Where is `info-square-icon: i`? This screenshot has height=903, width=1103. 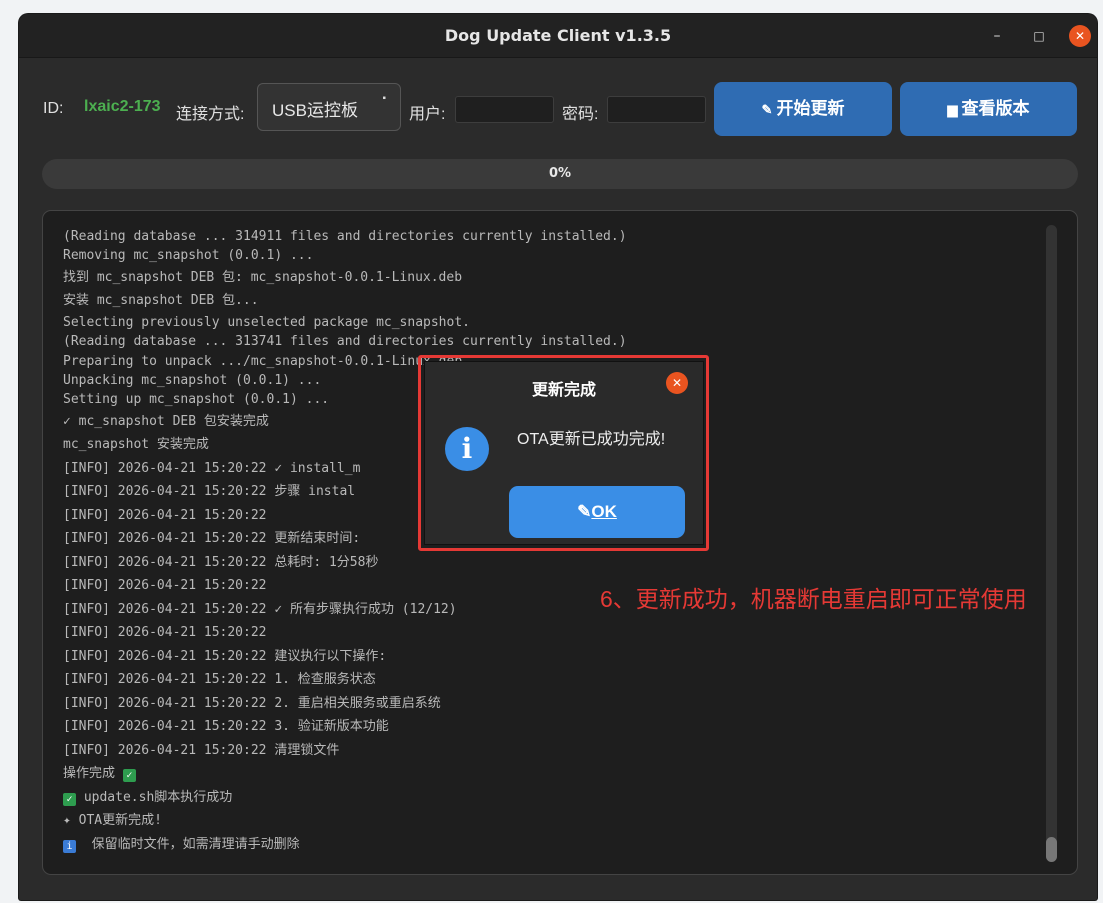 info-square-icon: i is located at coordinates (69, 846).